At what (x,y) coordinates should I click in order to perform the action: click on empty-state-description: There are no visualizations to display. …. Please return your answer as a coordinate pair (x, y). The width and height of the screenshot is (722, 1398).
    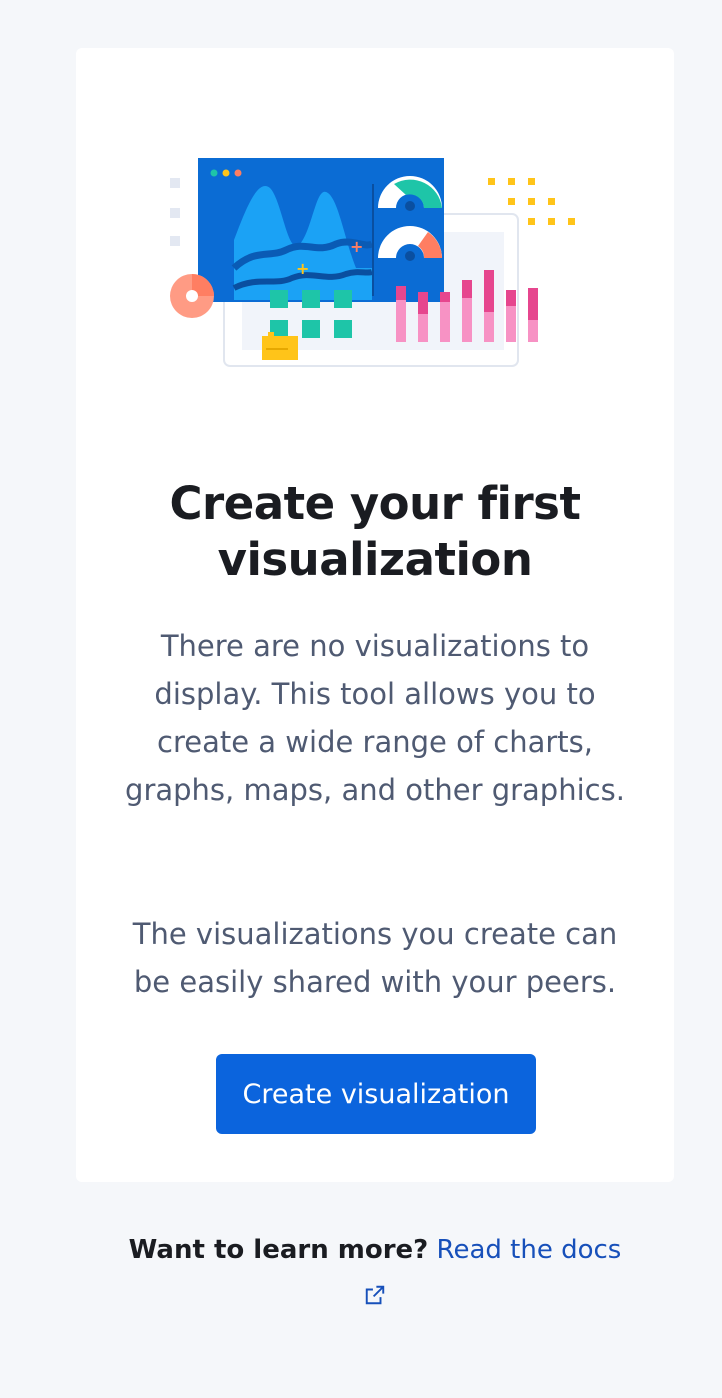
    Looking at the image, I should click on (375, 718).